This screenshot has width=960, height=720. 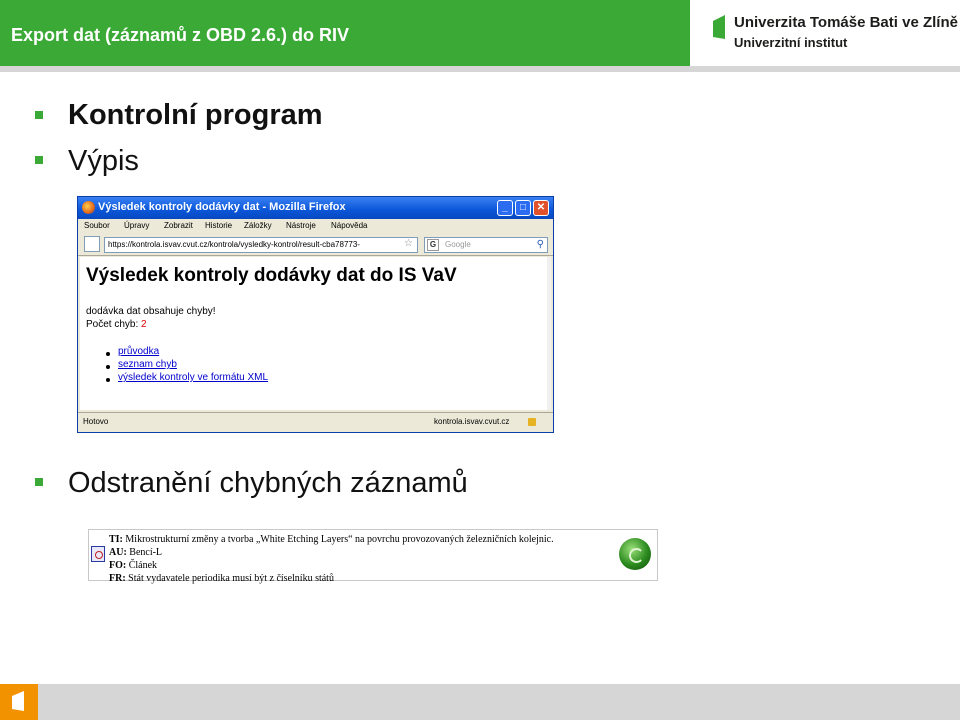 I want to click on link-seznam-chyb: seznam chyb, so click(x=147, y=364).